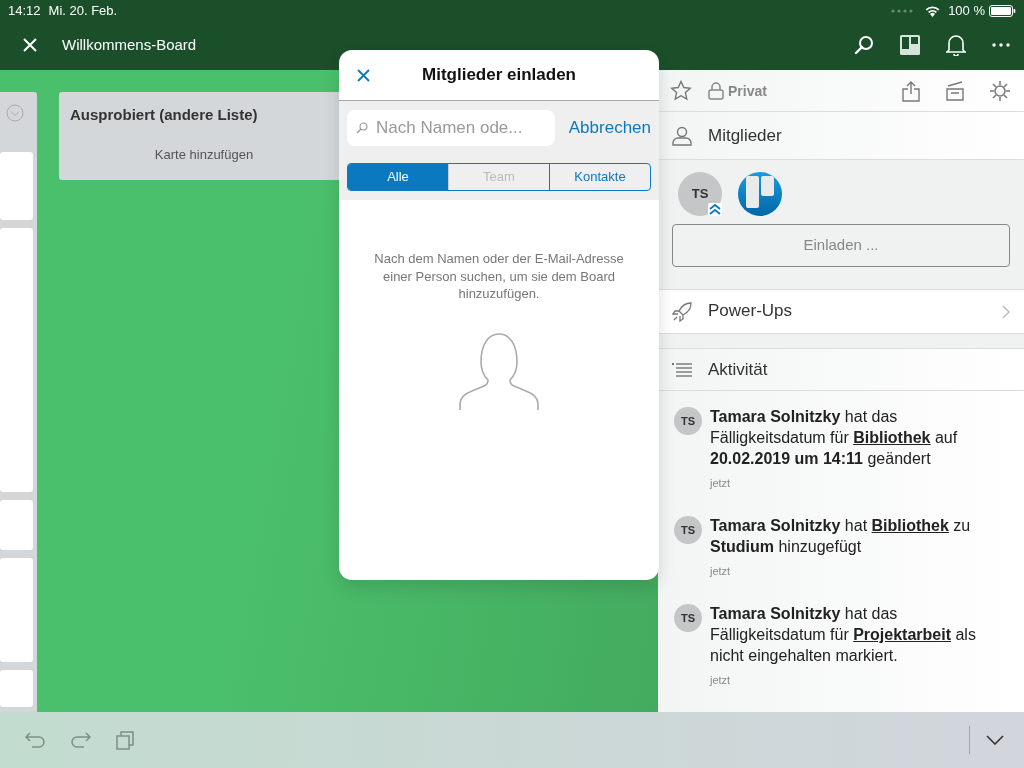 This screenshot has height=768, width=1024. Describe the element at coordinates (681, 90) in the screenshot. I see `star-button` at that location.